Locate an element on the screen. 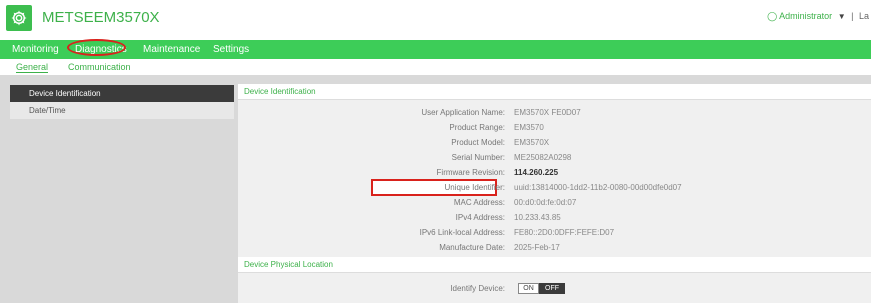 This screenshot has width=871, height=303. app-title: METSEEM3570X is located at coordinates (101, 17).